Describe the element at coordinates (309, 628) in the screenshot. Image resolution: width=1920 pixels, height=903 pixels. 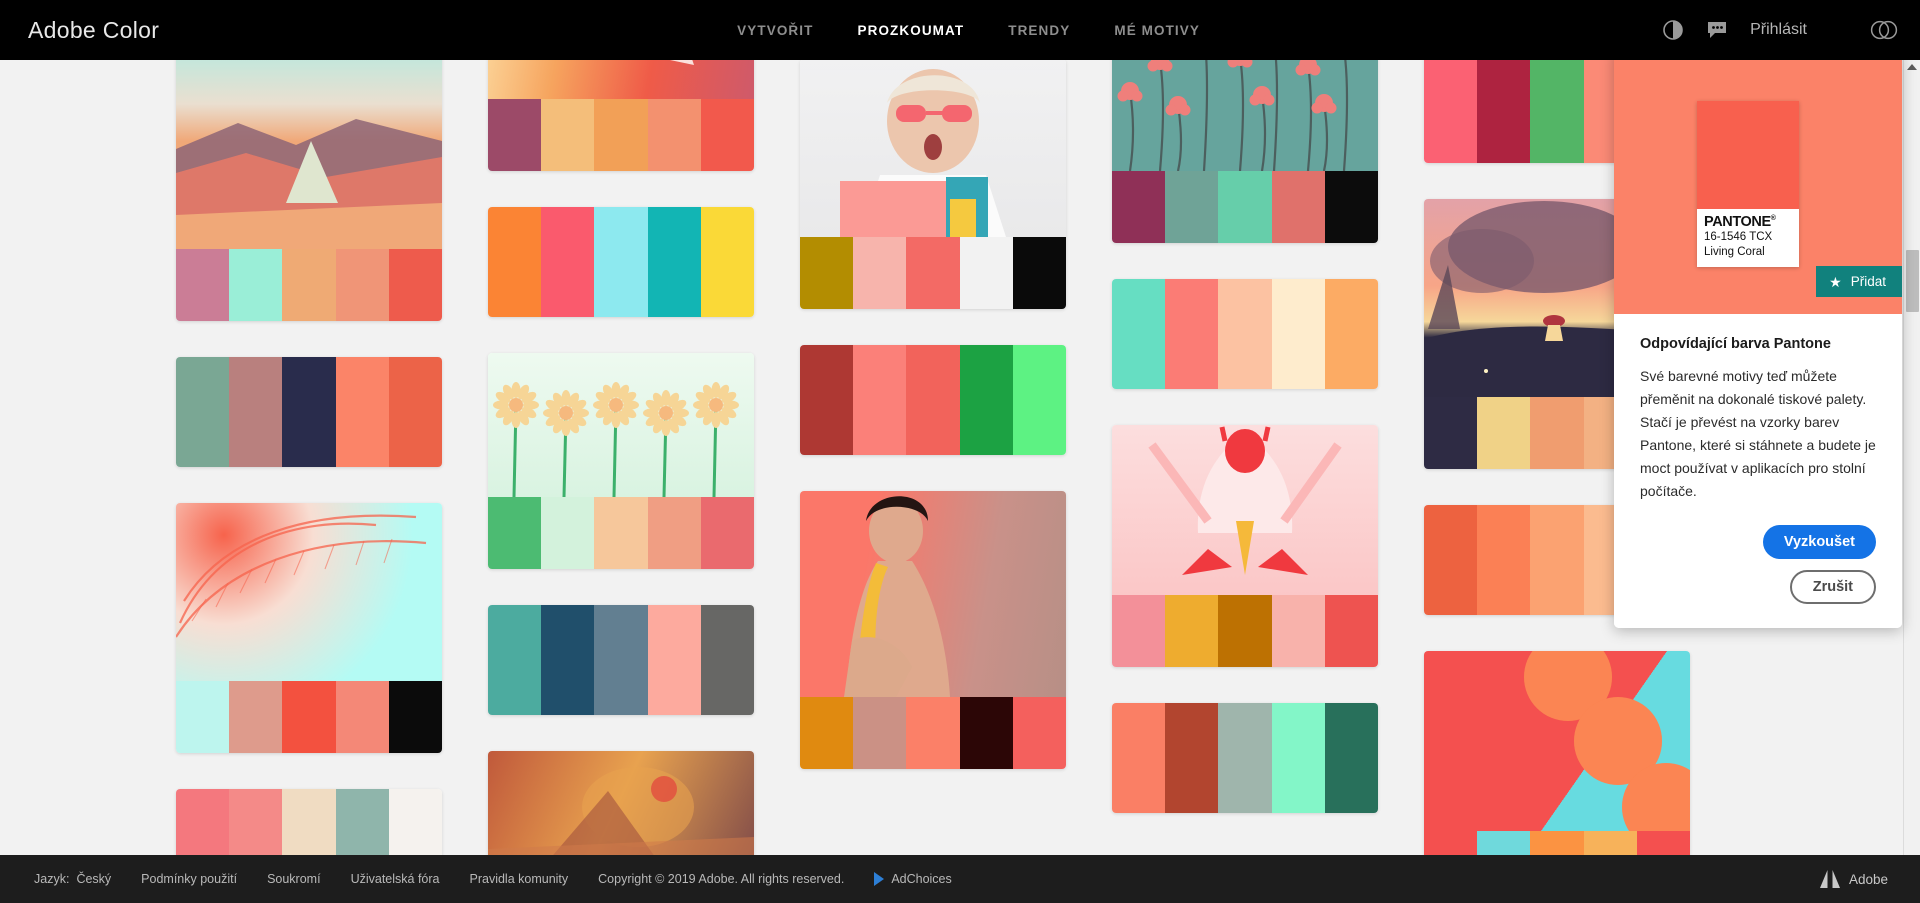
I see `theme-palm-mint` at that location.